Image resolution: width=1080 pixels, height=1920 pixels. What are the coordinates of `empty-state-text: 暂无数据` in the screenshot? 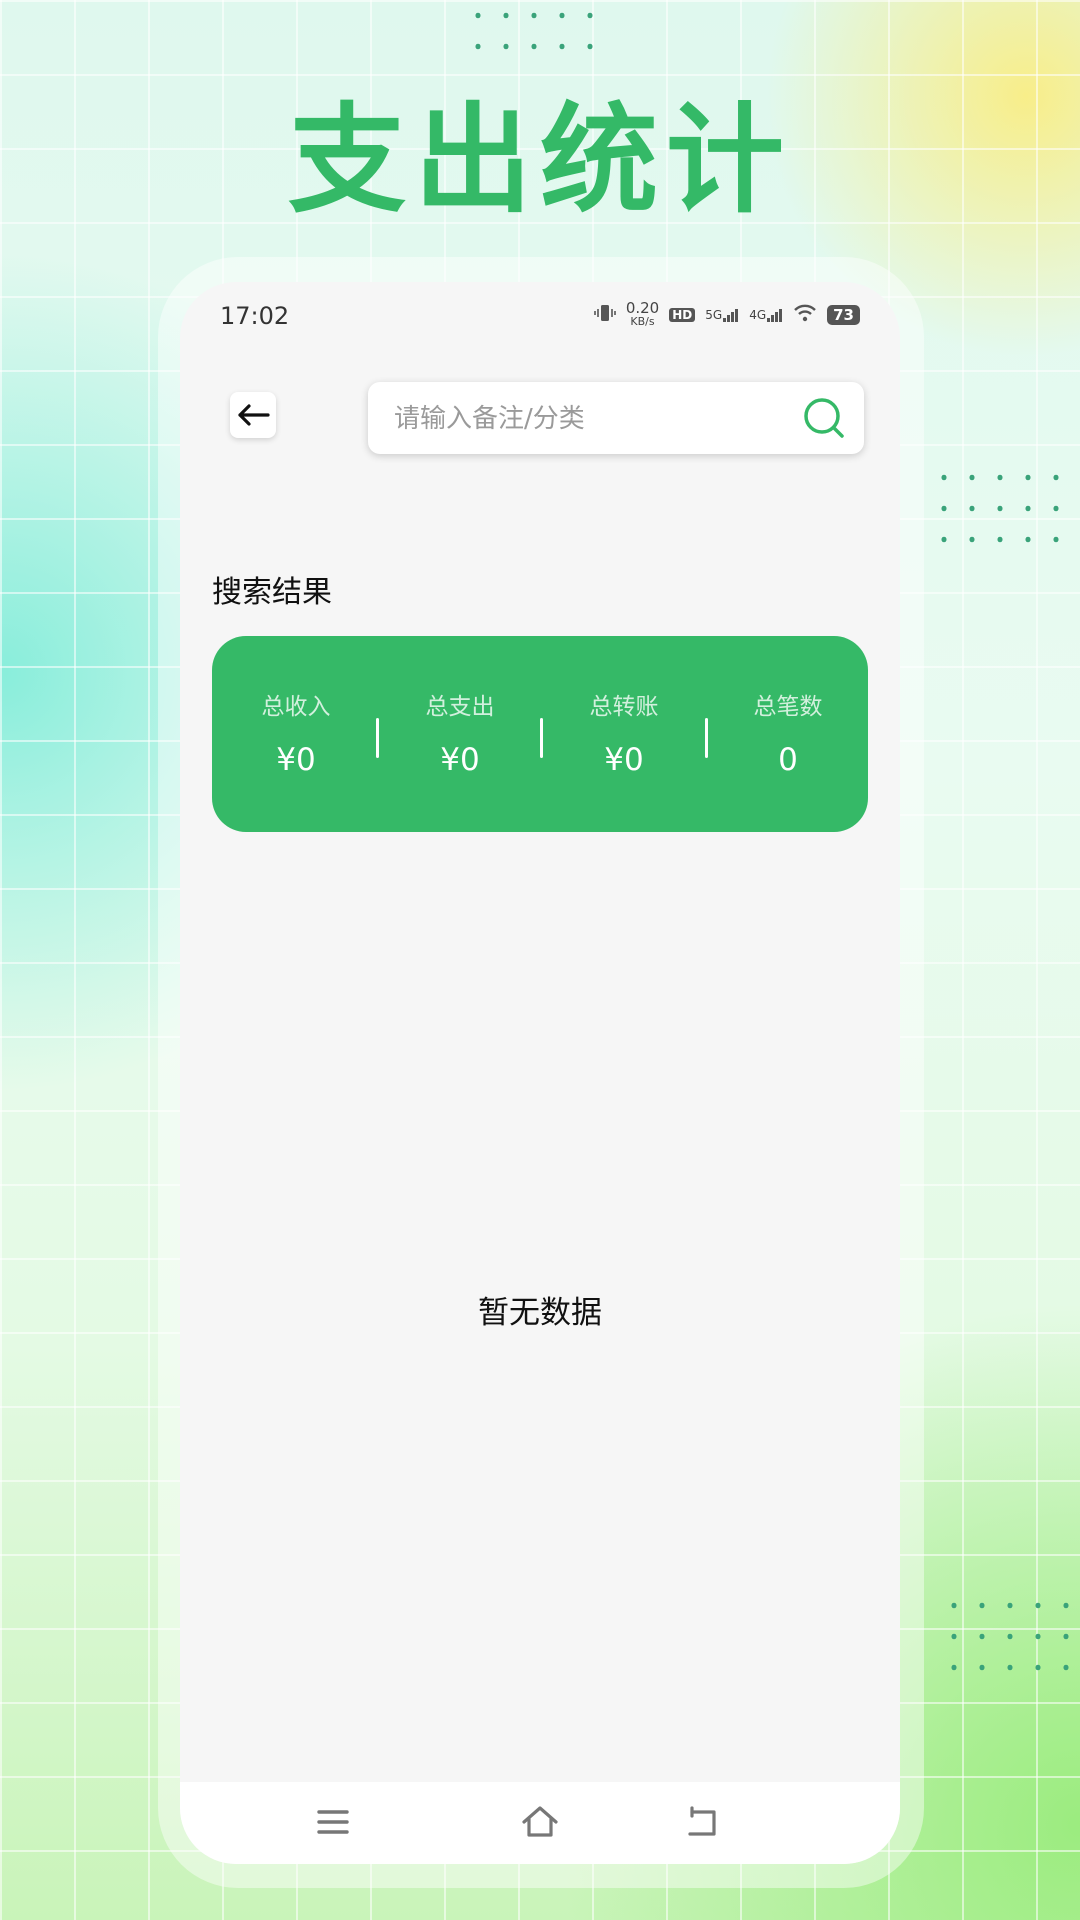 It's located at (540, 1313).